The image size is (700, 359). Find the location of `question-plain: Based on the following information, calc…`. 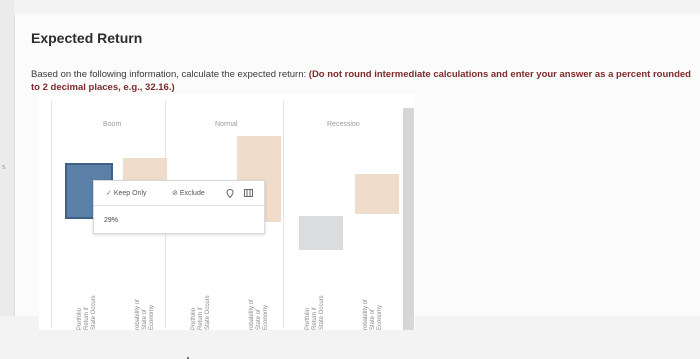

question-plain: Based on the following information, calc… is located at coordinates (170, 74).